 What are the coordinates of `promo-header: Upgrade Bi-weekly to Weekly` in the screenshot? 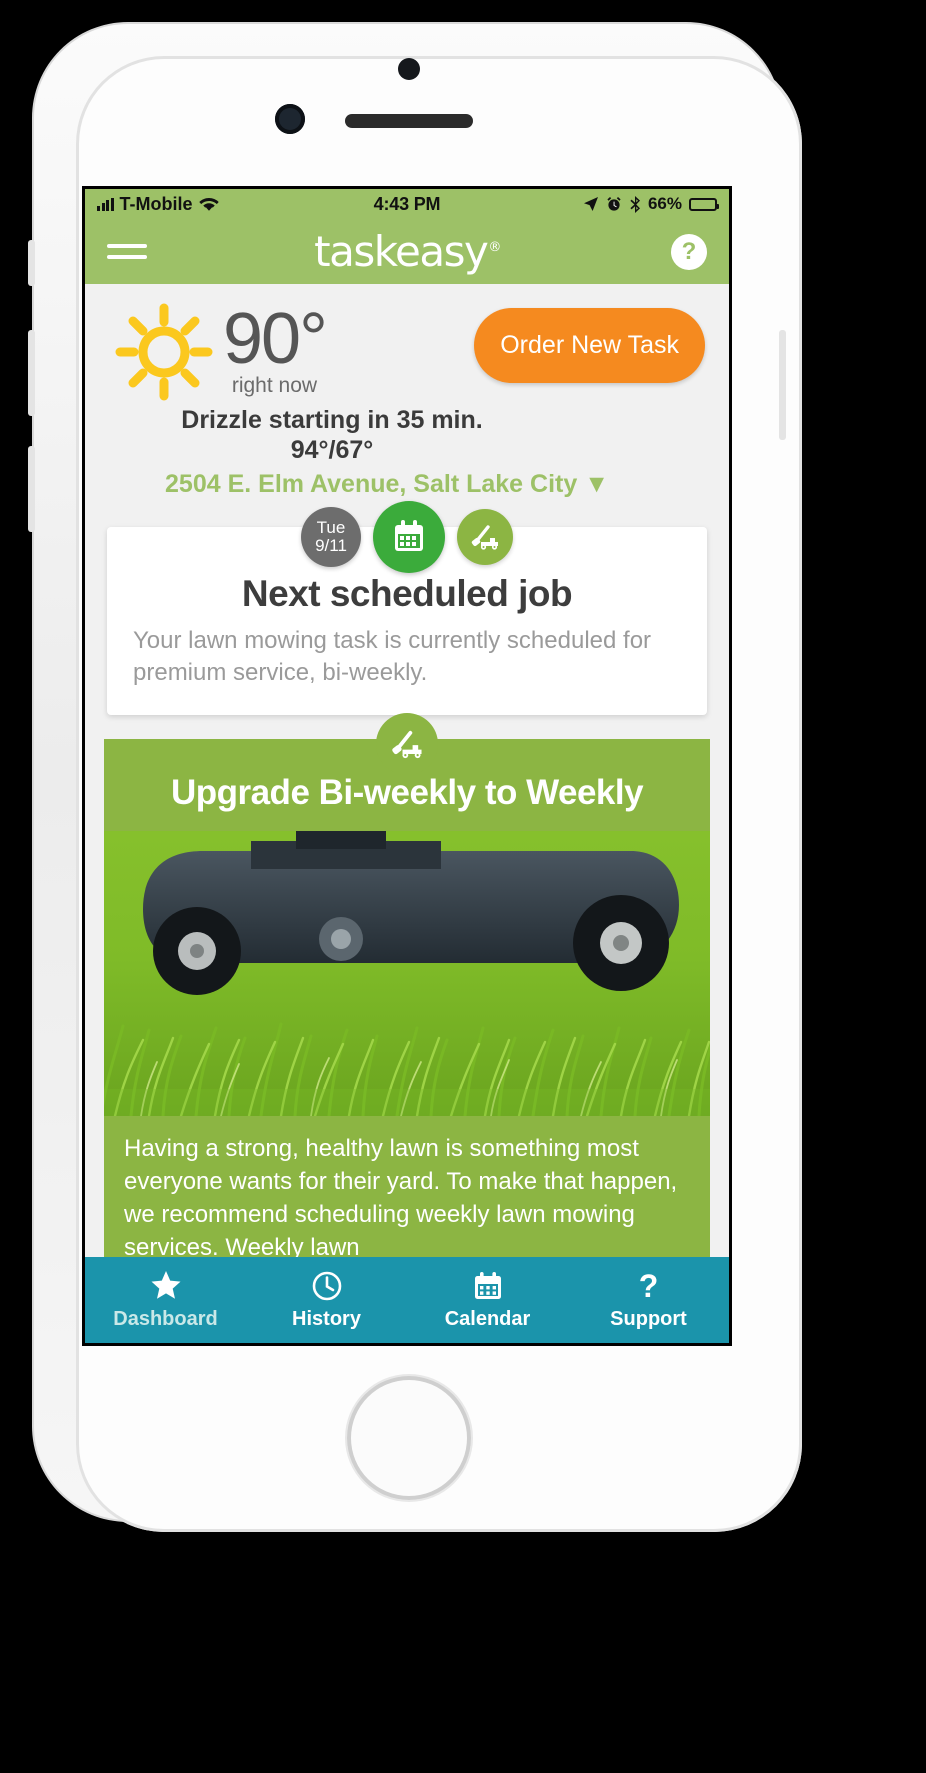 It's located at (407, 771).